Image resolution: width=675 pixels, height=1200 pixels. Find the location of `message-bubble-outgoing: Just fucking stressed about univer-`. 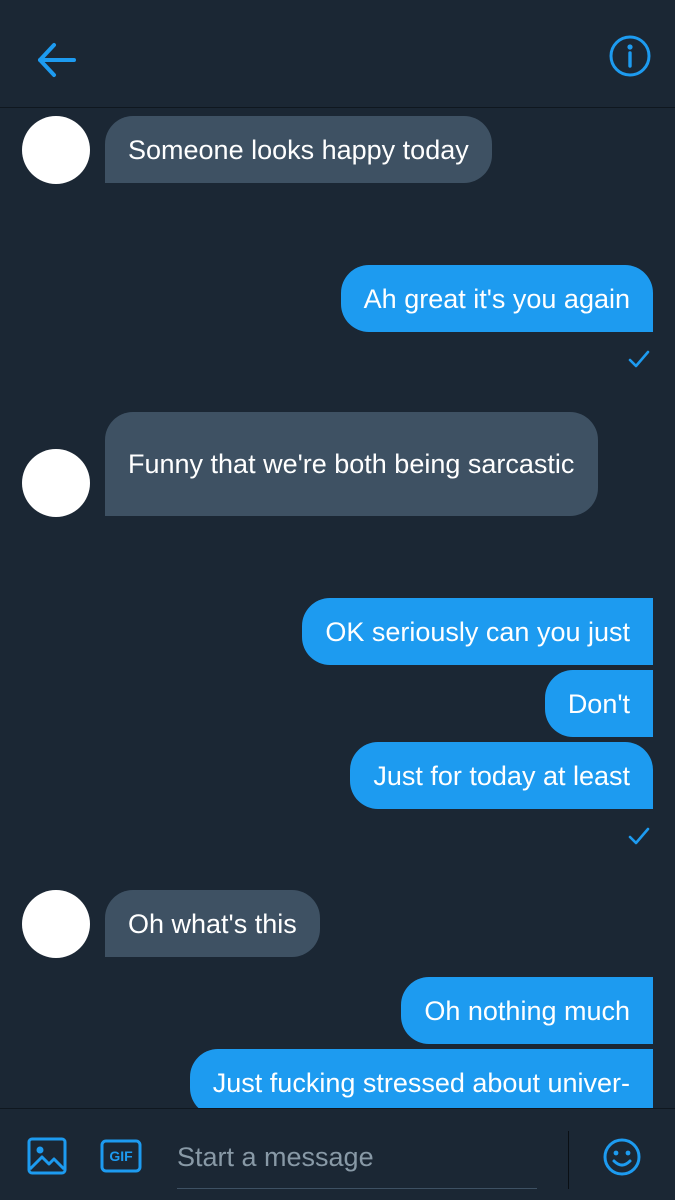

message-bubble-outgoing: Just fucking stressed about univer- is located at coordinates (421, 1079).